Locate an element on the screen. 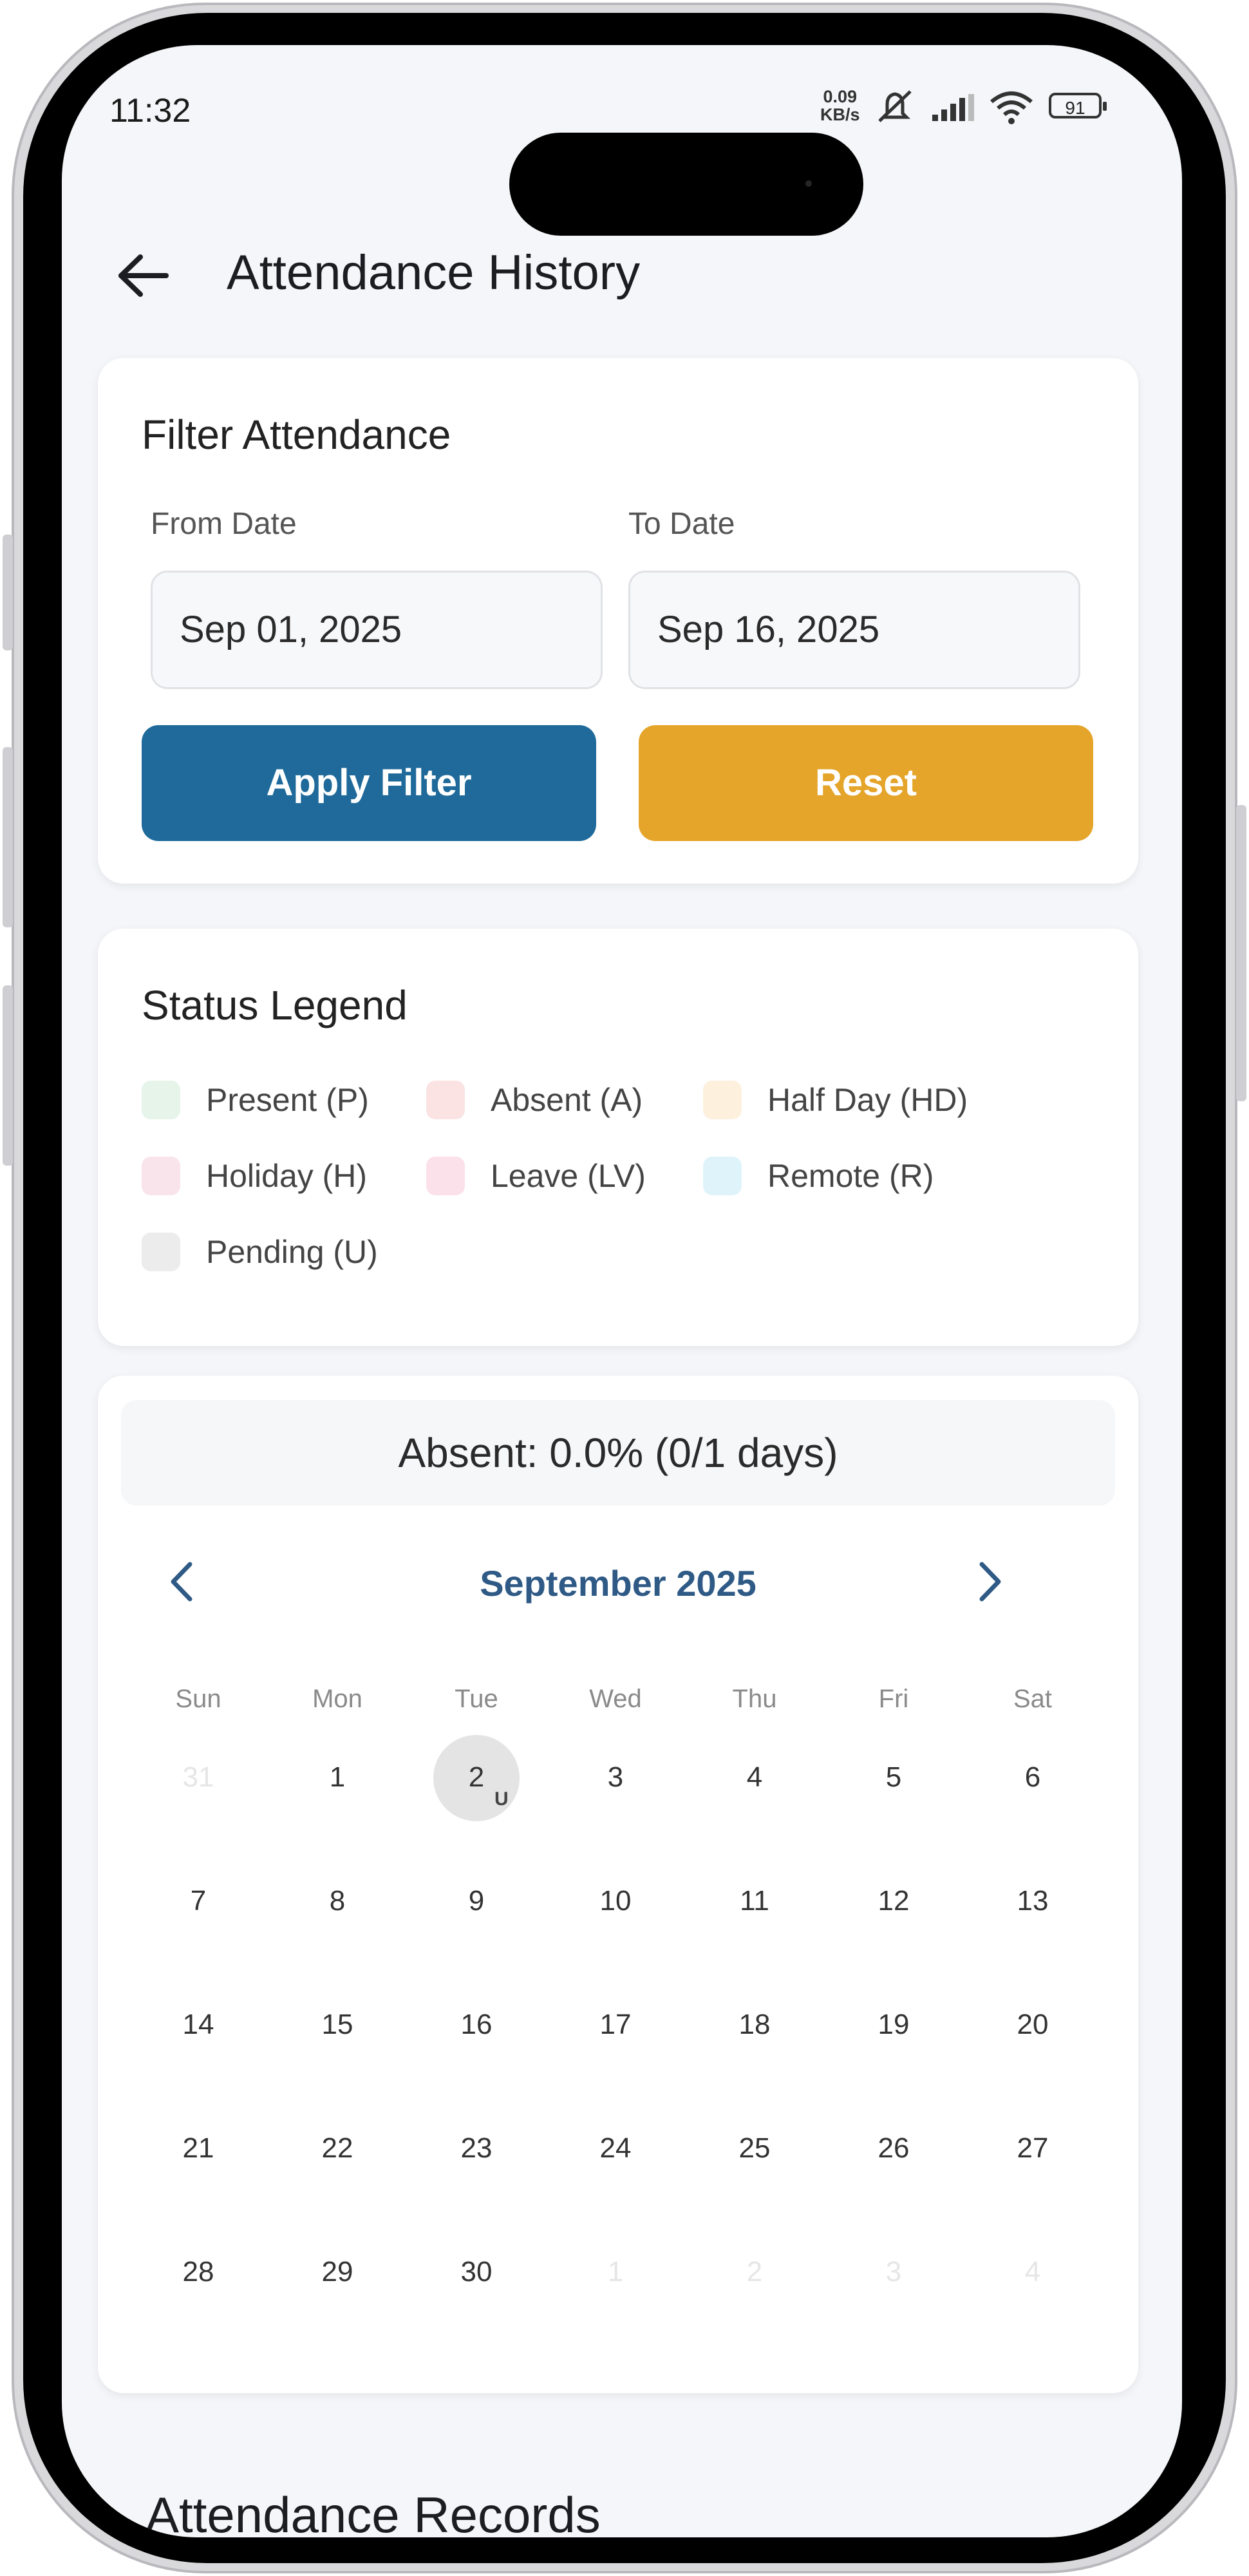 The image size is (1249, 2576). legend-title: Status Legend is located at coordinates (275, 1005).